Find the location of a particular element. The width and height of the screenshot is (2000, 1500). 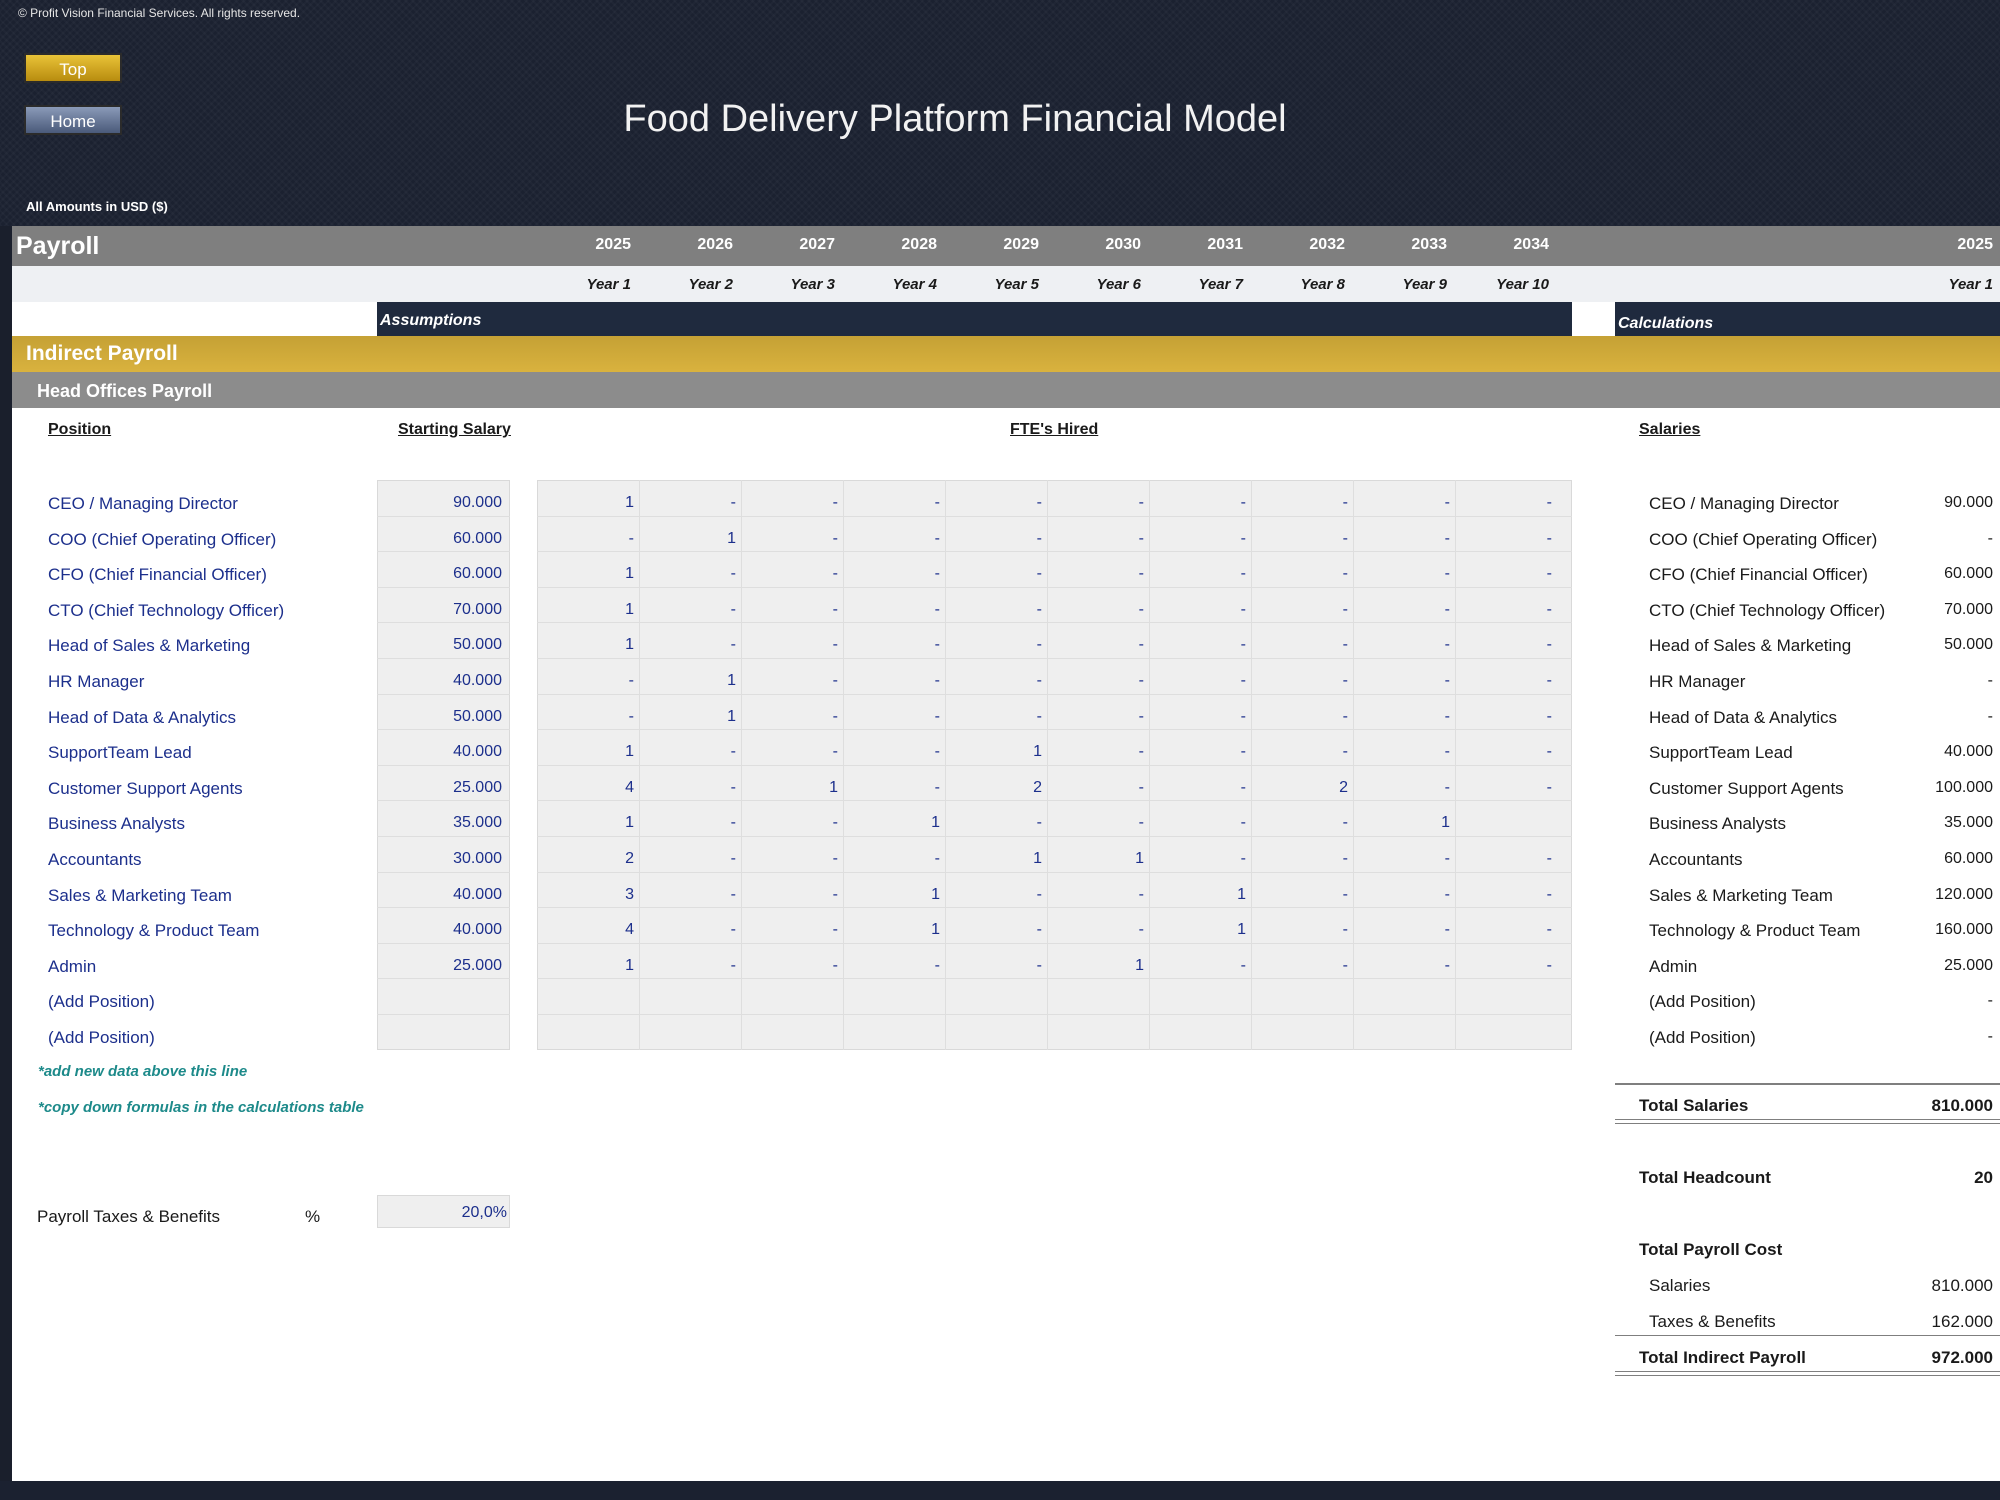

payroll-taxes-input: 20,0% is located at coordinates (443, 1211).